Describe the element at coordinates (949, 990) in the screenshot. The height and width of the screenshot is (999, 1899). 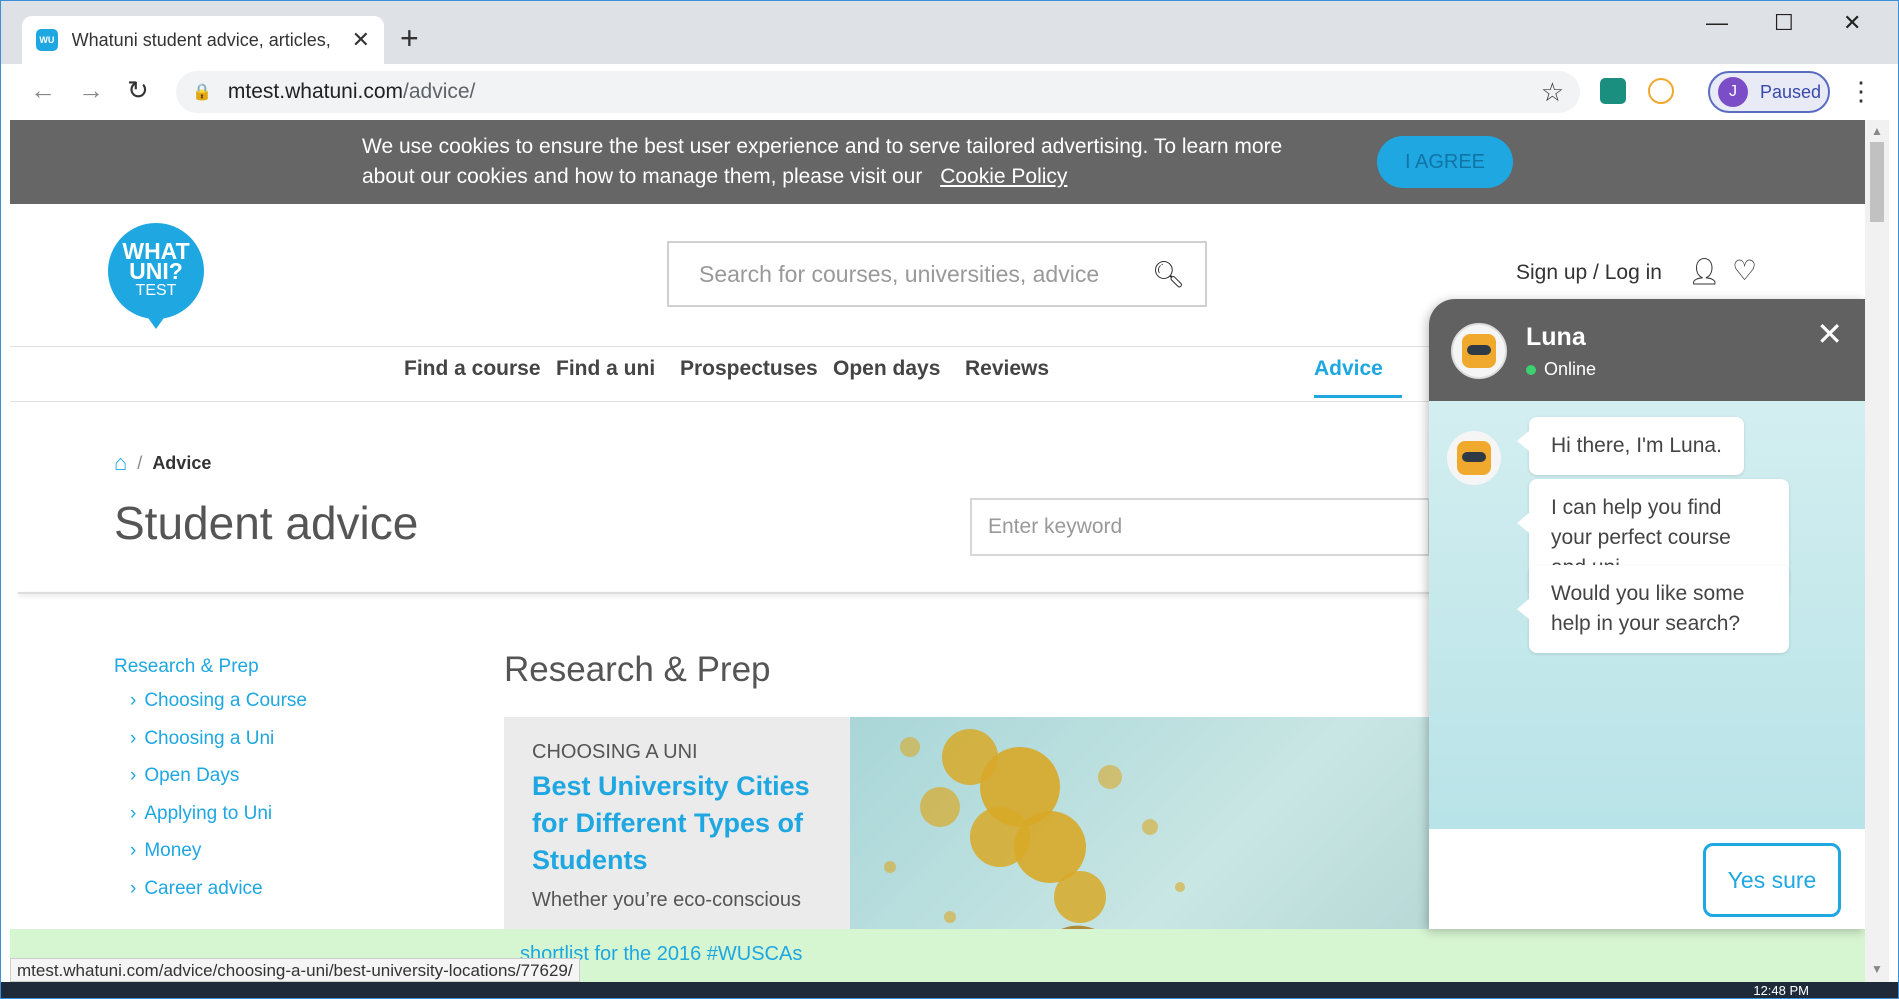
I see `os-taskbar: 12:48 PM` at that location.